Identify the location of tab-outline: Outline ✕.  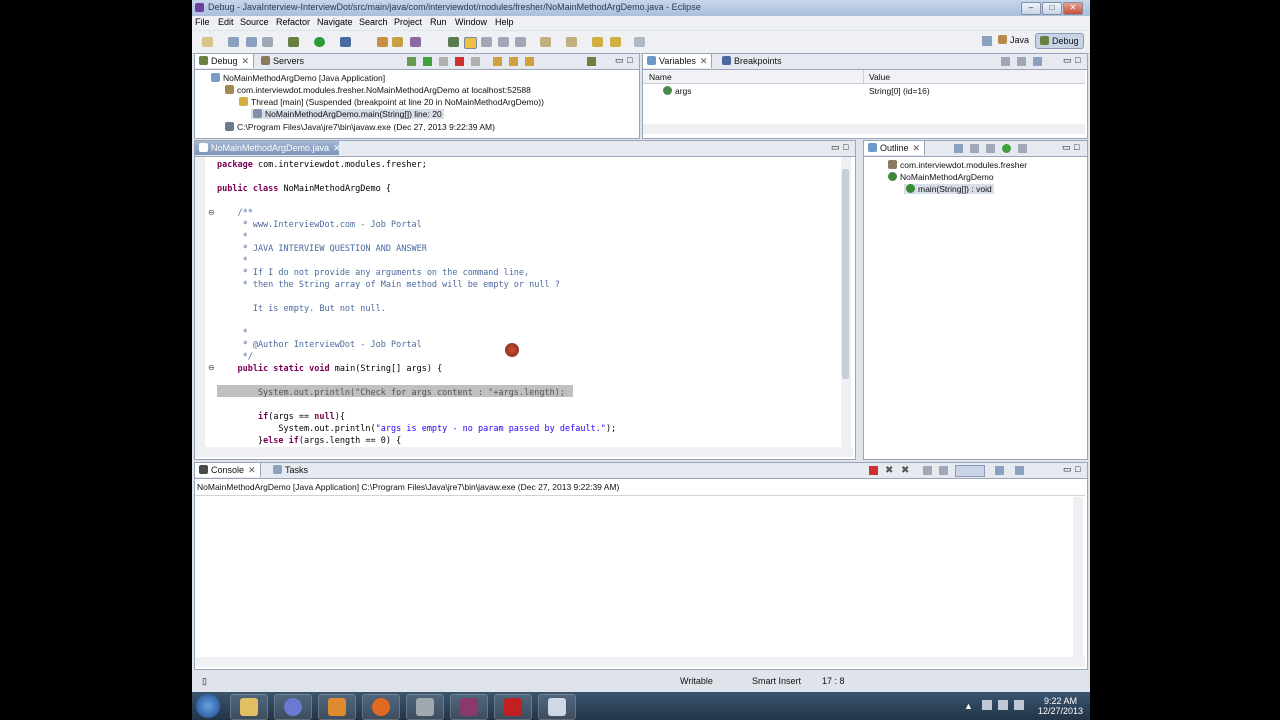
(895, 148).